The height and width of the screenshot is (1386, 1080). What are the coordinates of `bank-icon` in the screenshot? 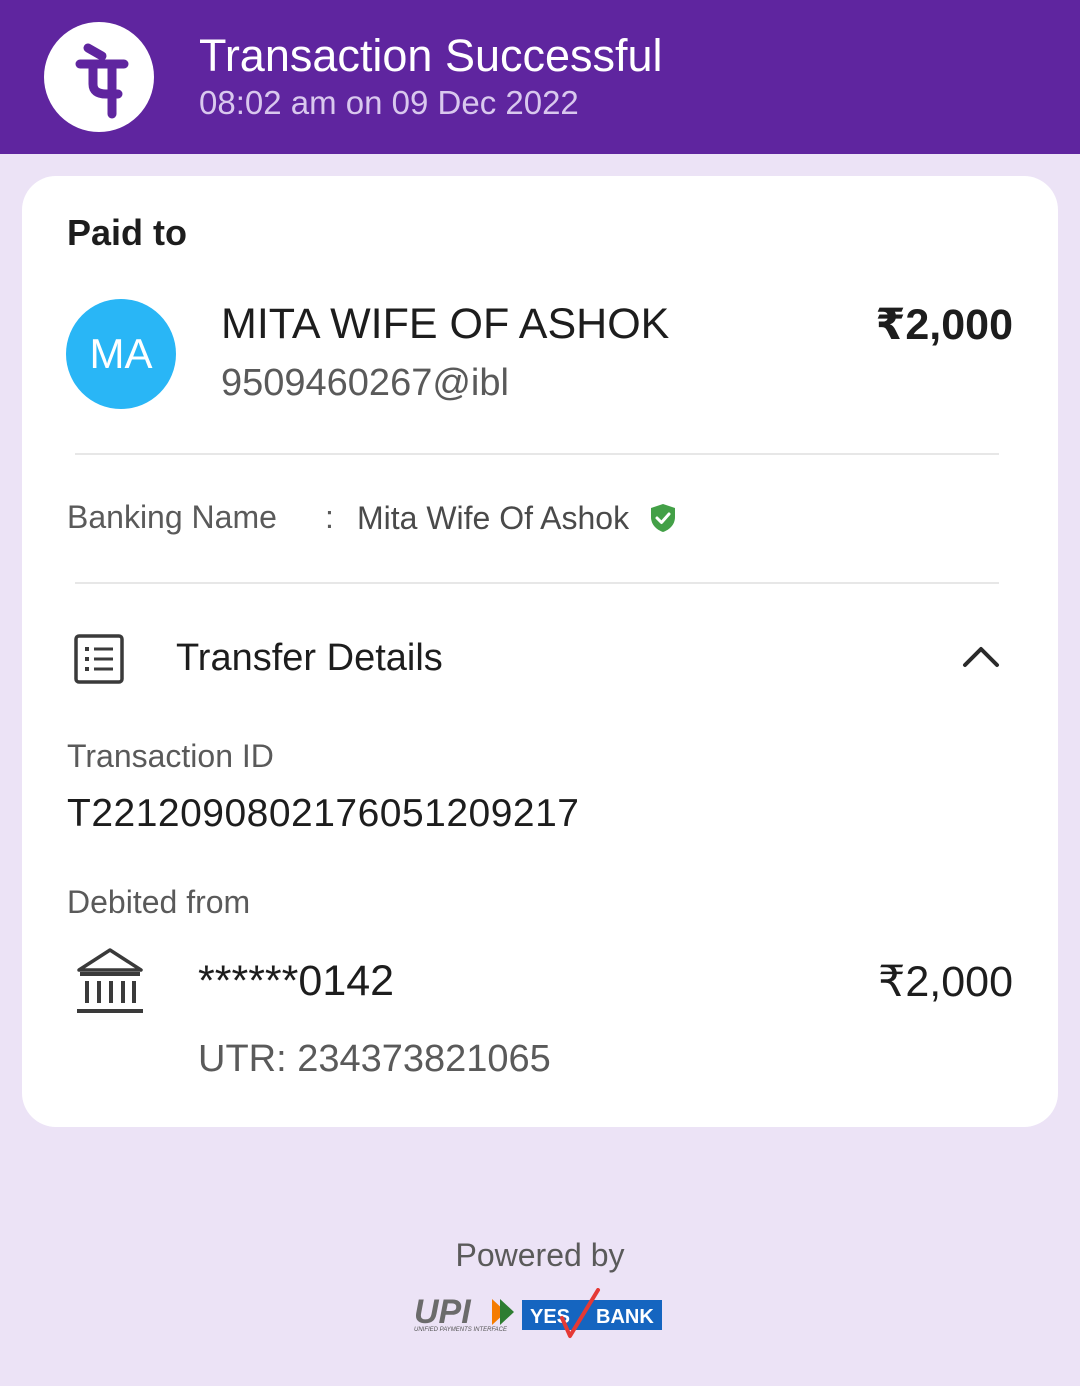 It's located at (110, 983).